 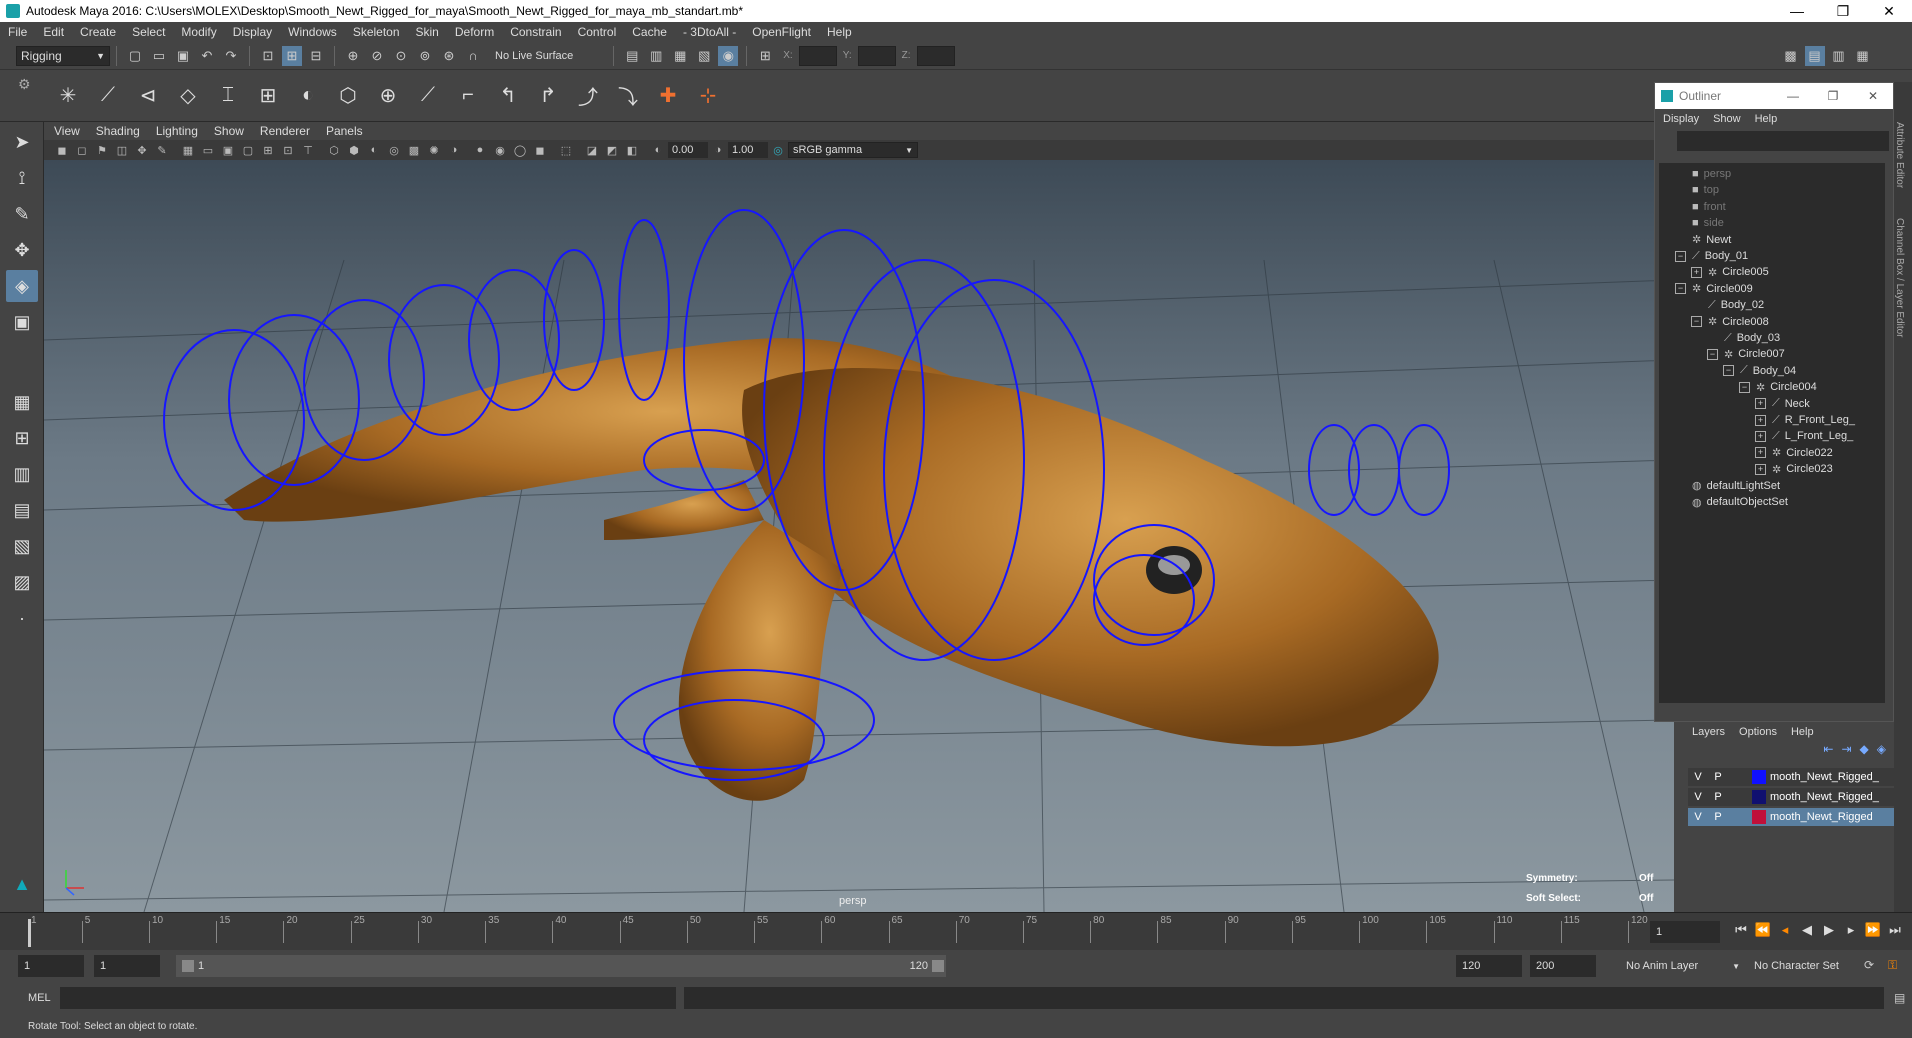 I want to click on depth-of-field-icon: ◼, so click(x=540, y=150).